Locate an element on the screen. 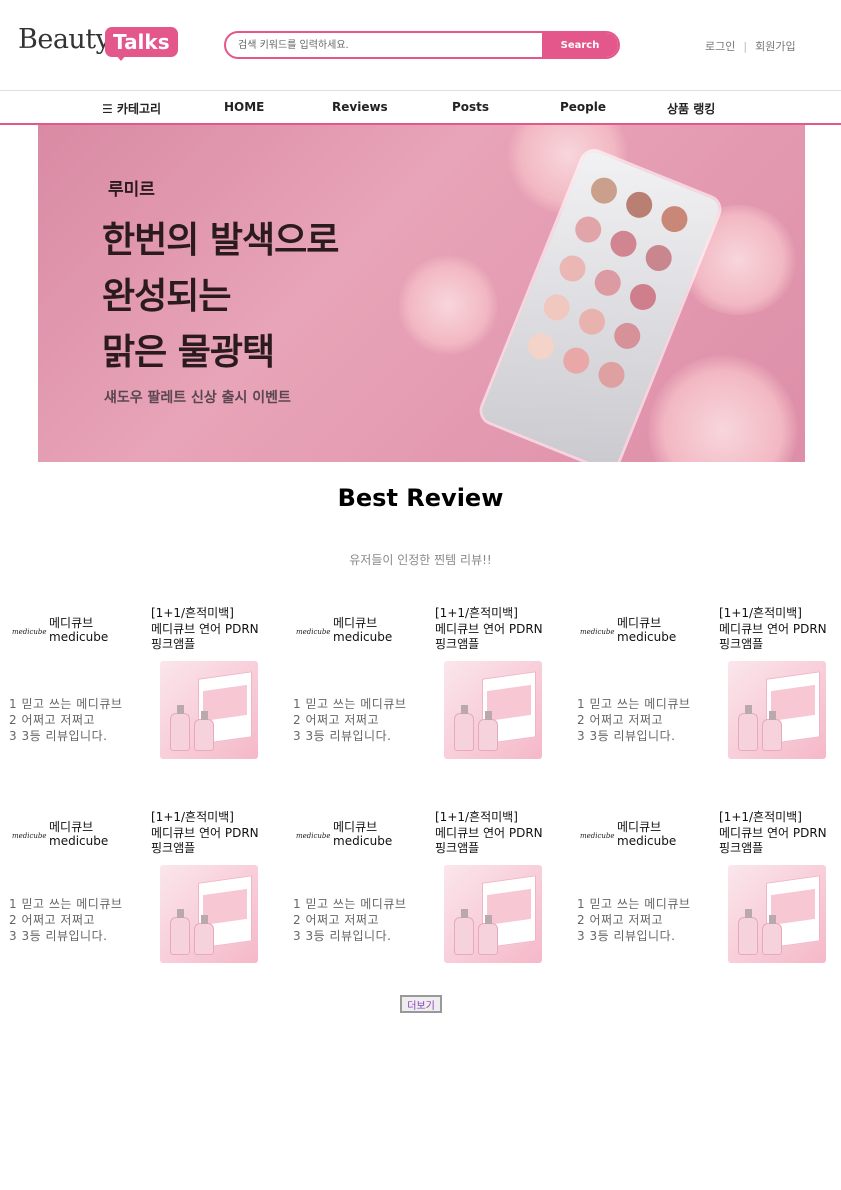 The image size is (841, 1190). banner-brand: 루미르 is located at coordinates (131, 190).